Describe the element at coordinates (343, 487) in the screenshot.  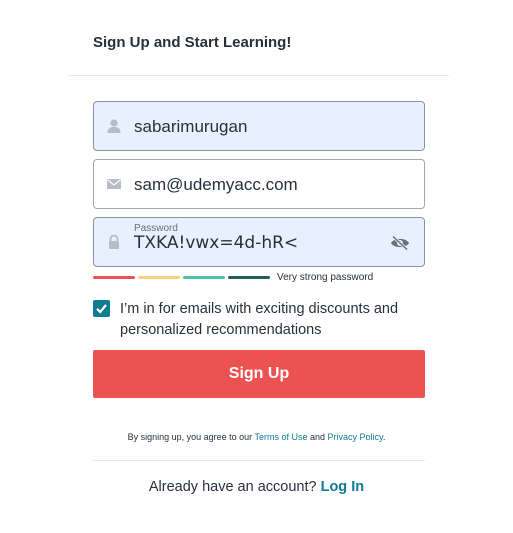
I see `log-in-link: Log In` at that location.